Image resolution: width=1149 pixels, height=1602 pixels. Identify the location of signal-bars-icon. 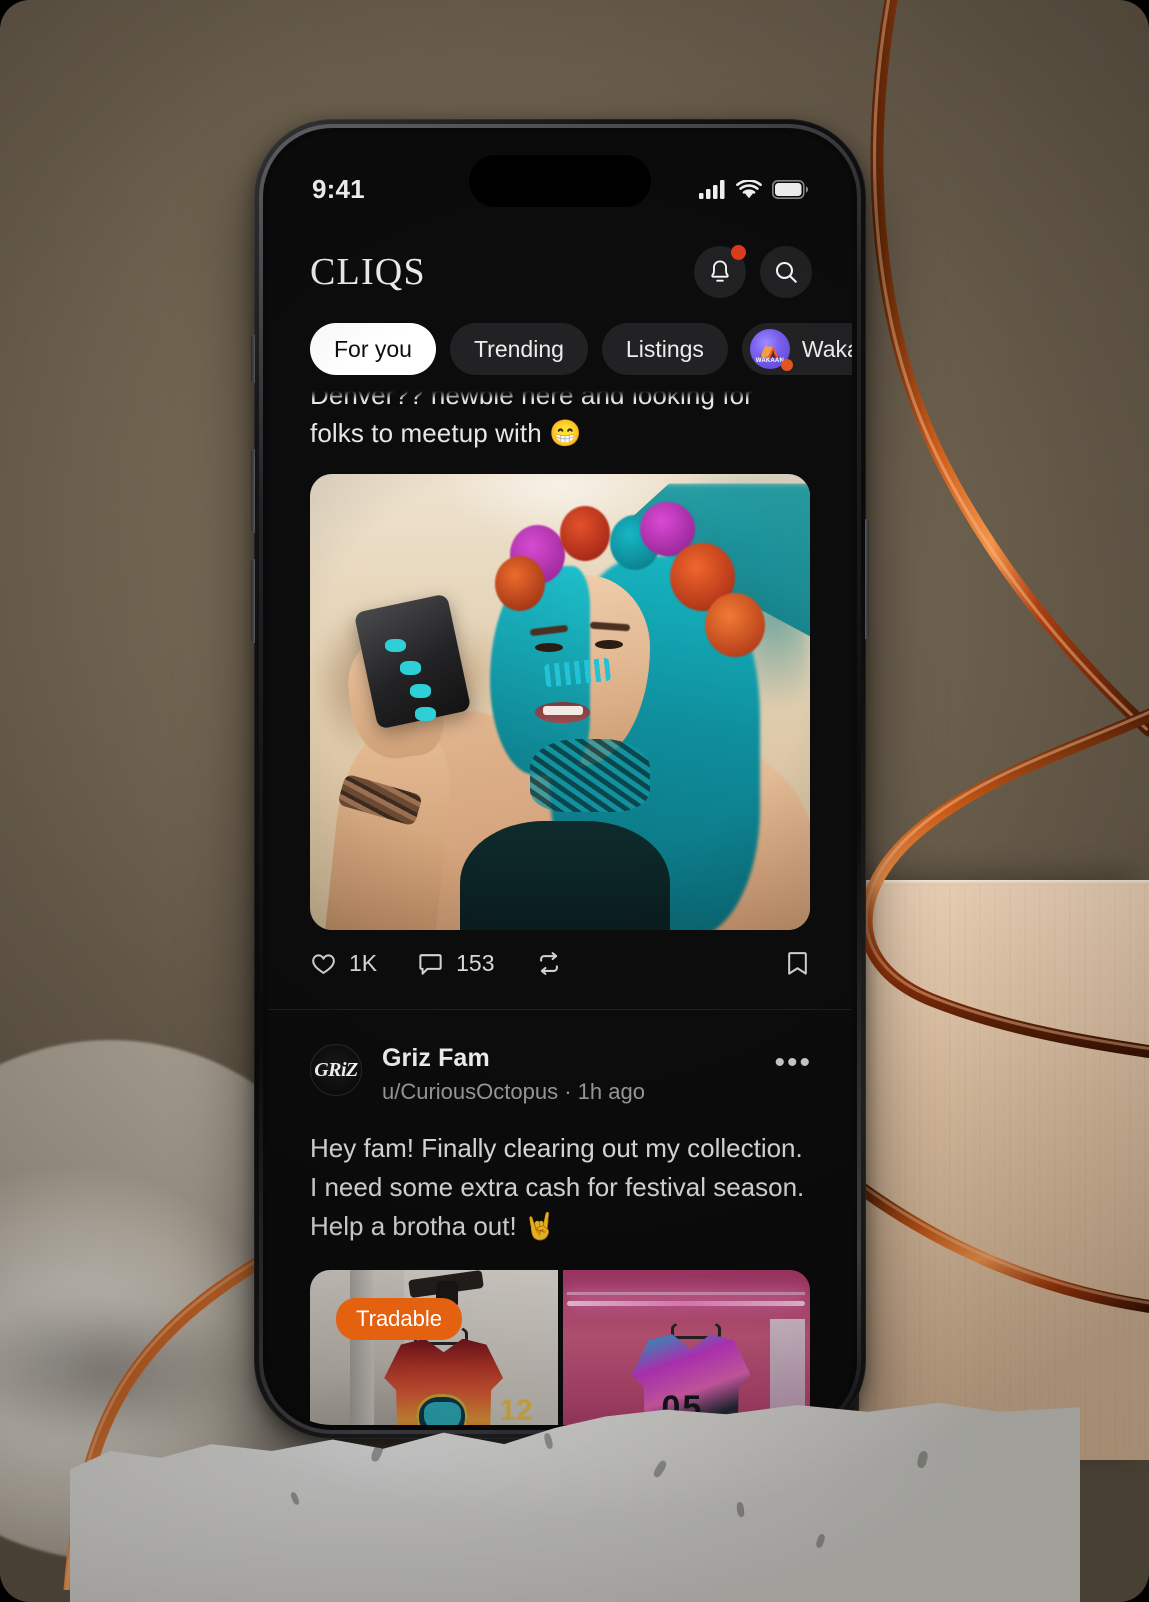
(712, 189).